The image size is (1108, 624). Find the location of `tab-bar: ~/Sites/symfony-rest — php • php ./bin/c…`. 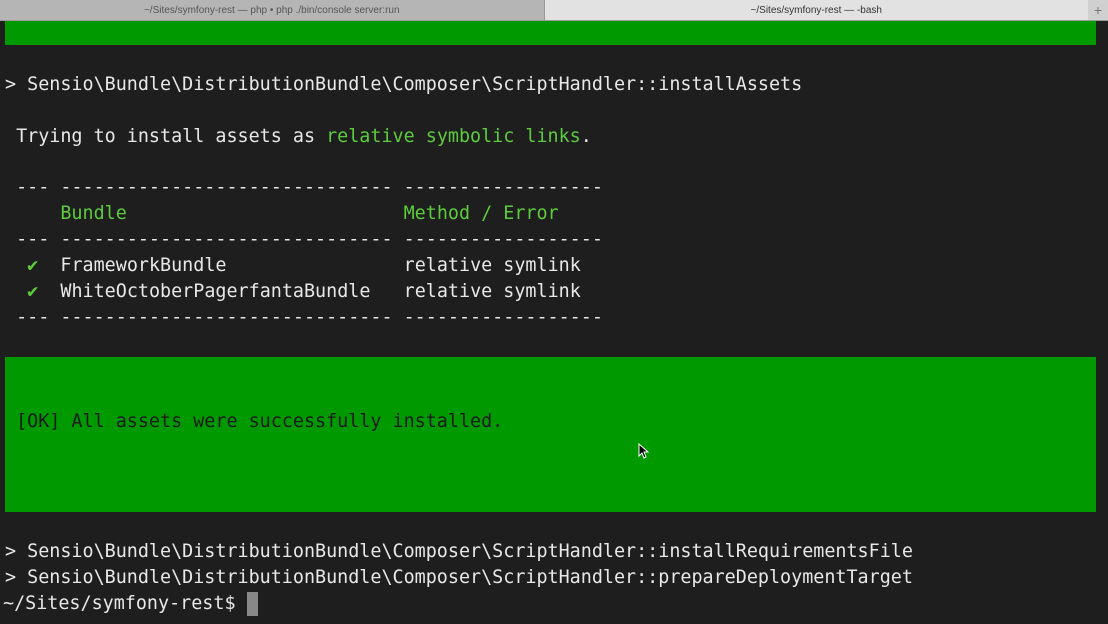

tab-bar: ~/Sites/symfony-rest — php • php ./bin/c… is located at coordinates (554, 10).